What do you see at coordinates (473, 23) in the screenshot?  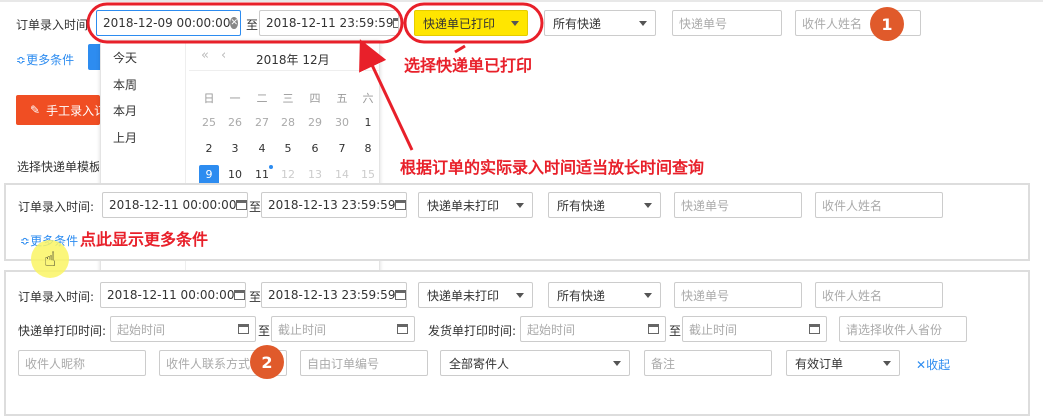 I see `highlight-ring-print-status` at bounding box center [473, 23].